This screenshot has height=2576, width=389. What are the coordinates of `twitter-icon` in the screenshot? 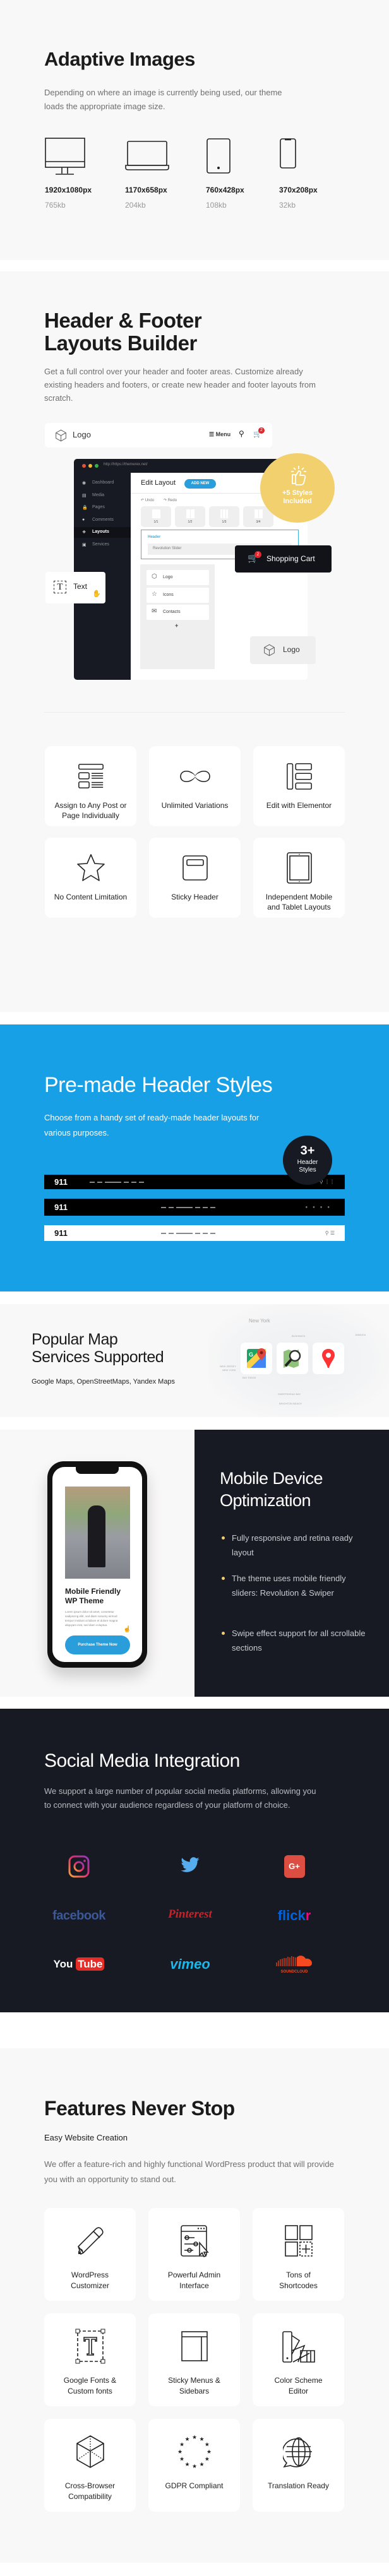 It's located at (190, 1867).